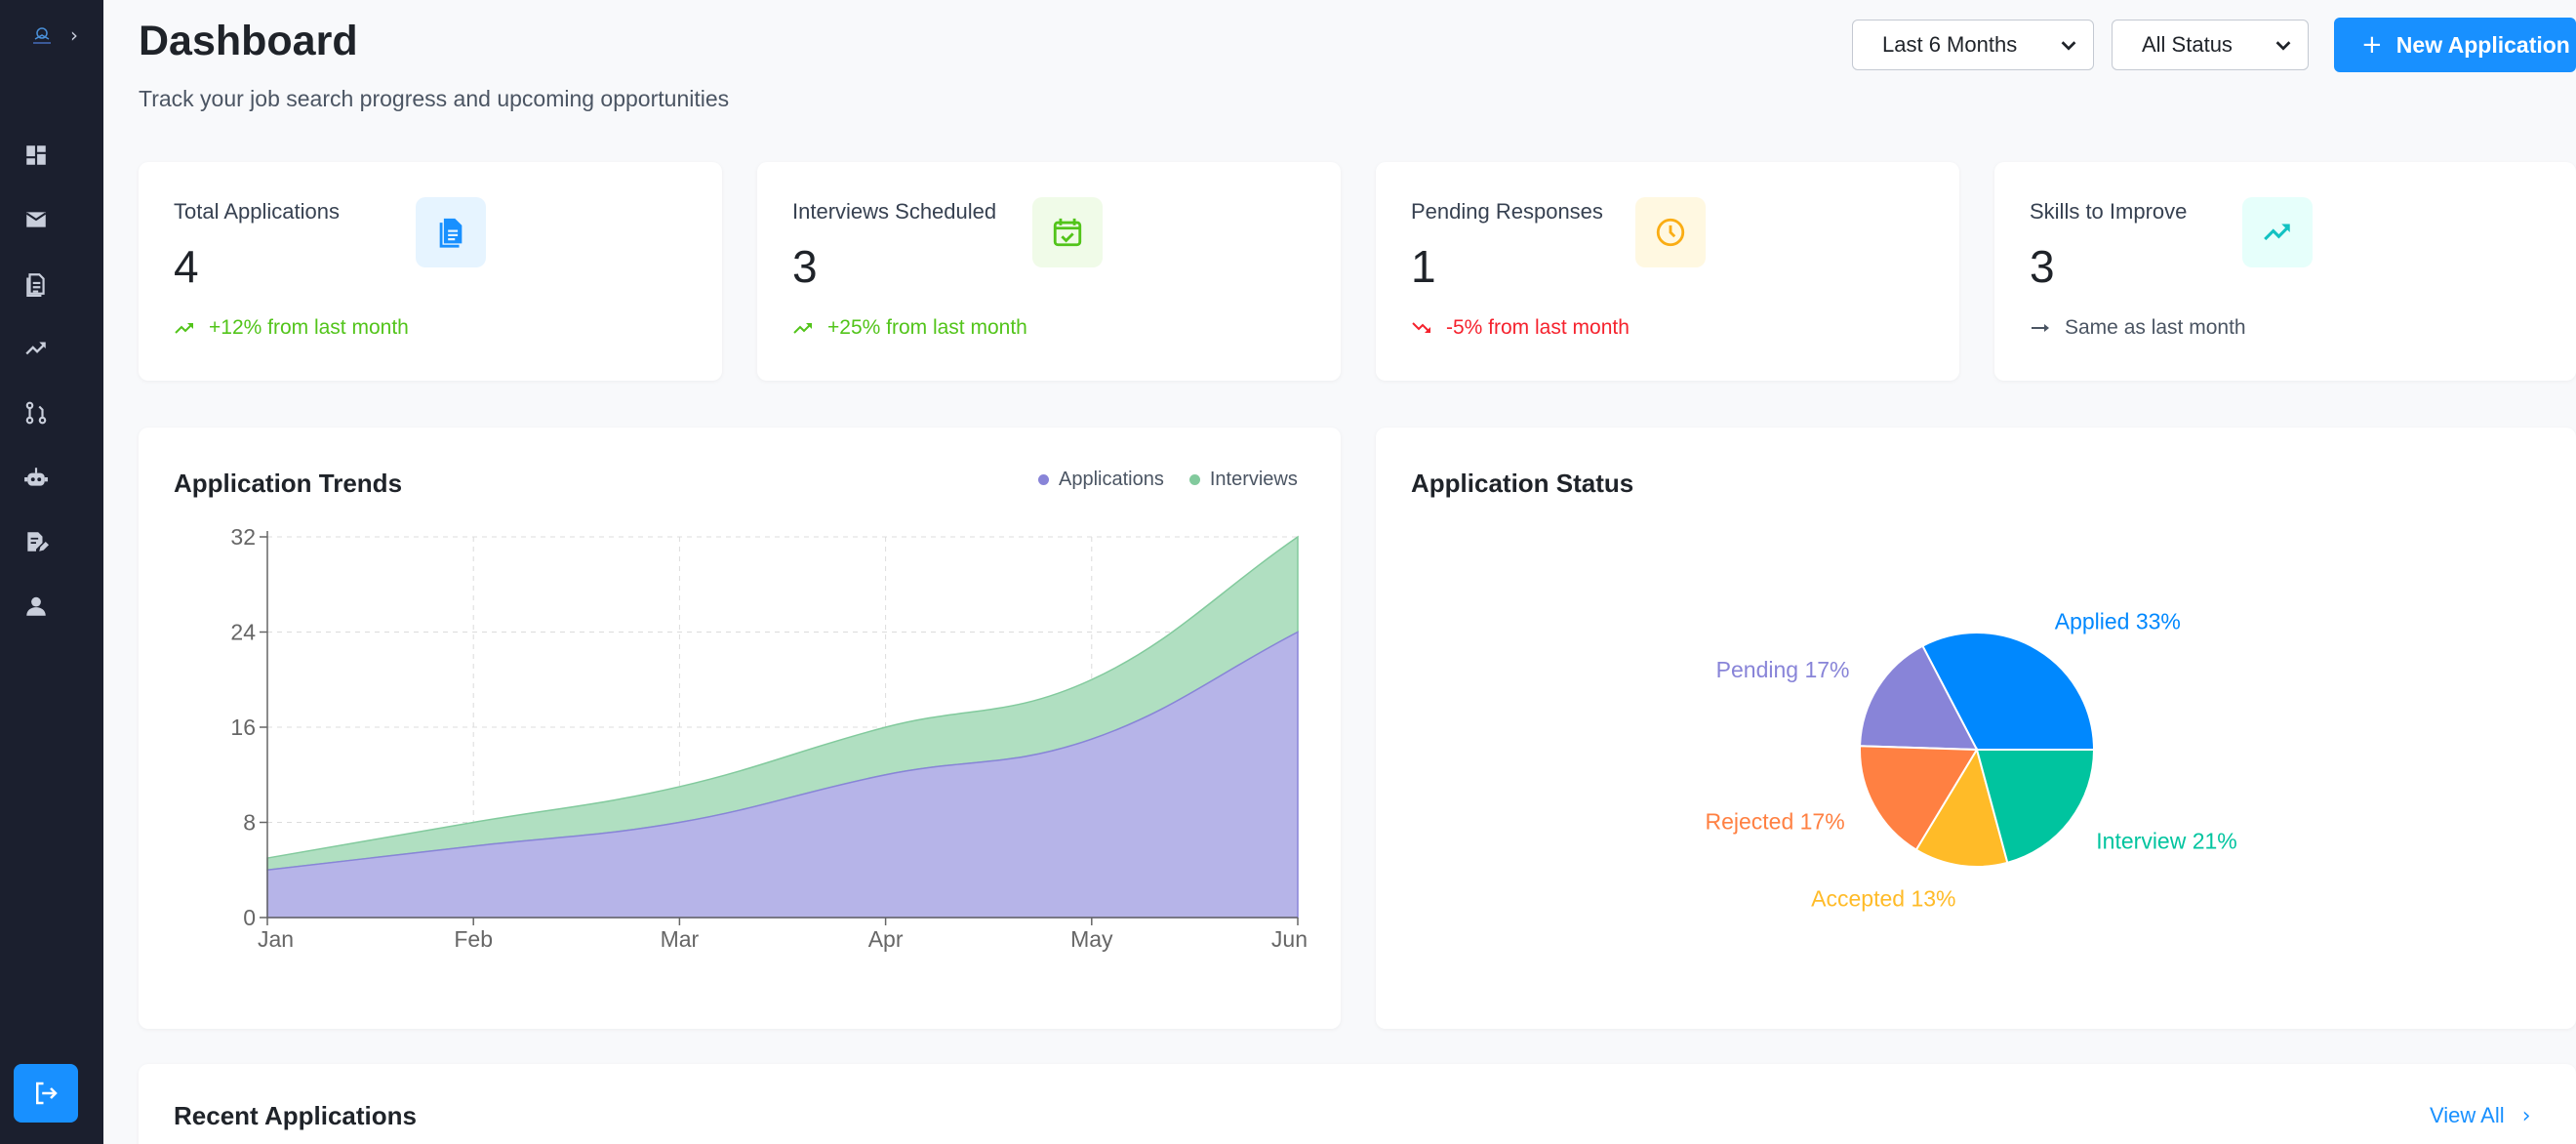 Image resolution: width=2576 pixels, height=1144 pixels. What do you see at coordinates (1357, 1104) in the screenshot?
I see `recent-applications-panel: Recent Applications` at bounding box center [1357, 1104].